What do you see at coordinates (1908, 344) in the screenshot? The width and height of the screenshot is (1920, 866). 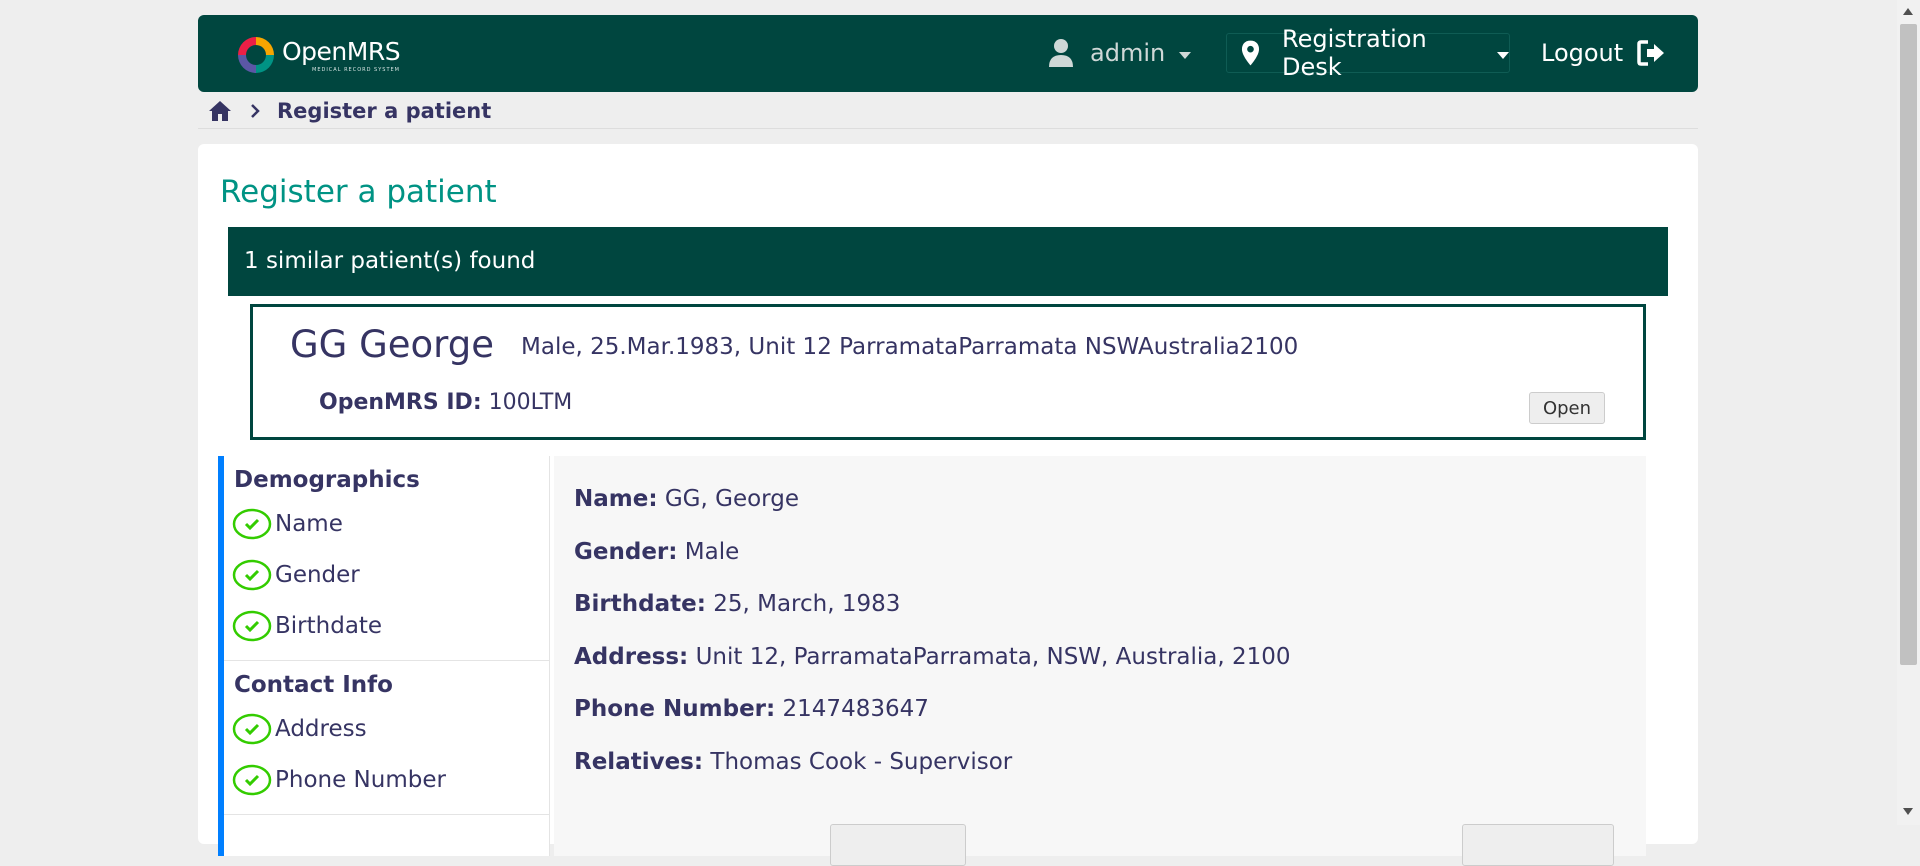 I see `scrollbar-thumb` at bounding box center [1908, 344].